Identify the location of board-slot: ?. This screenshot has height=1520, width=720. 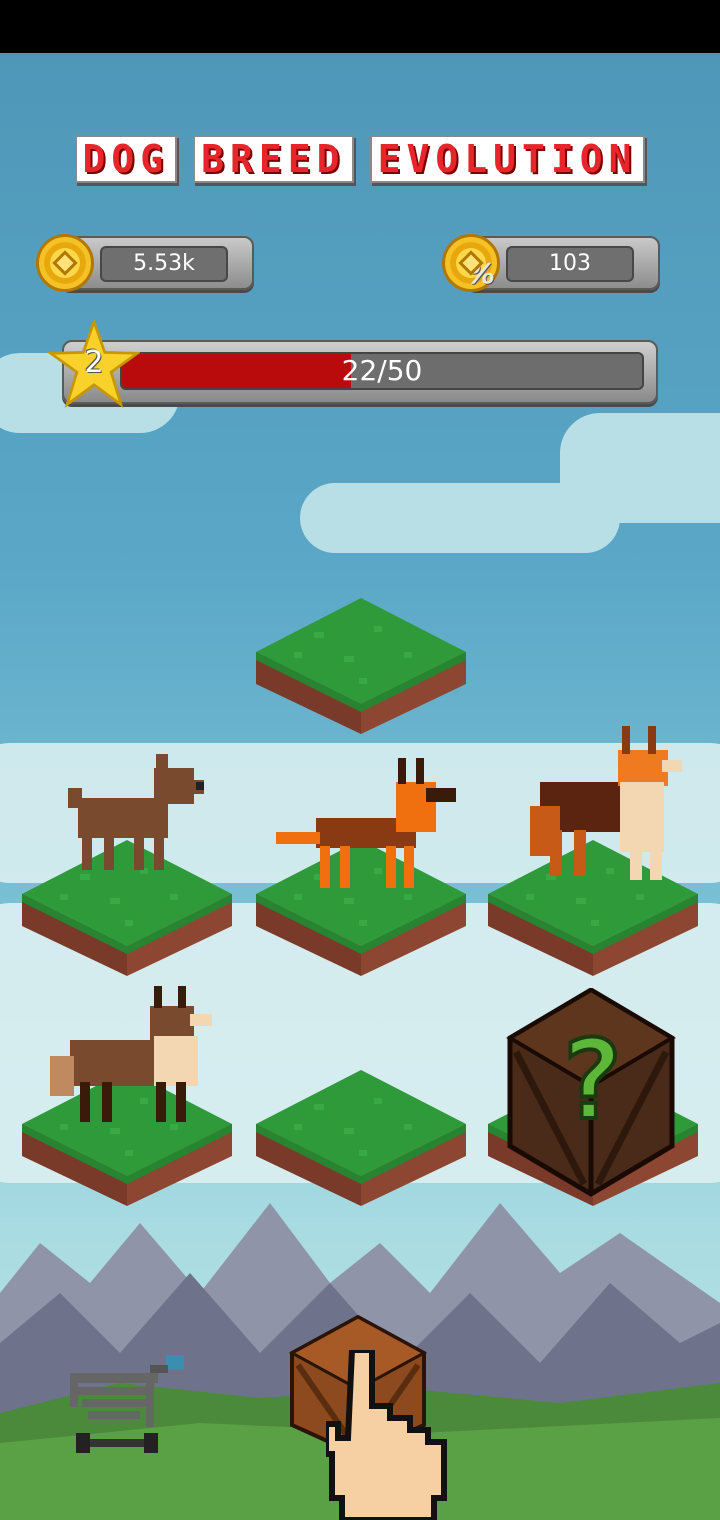
(593, 1097).